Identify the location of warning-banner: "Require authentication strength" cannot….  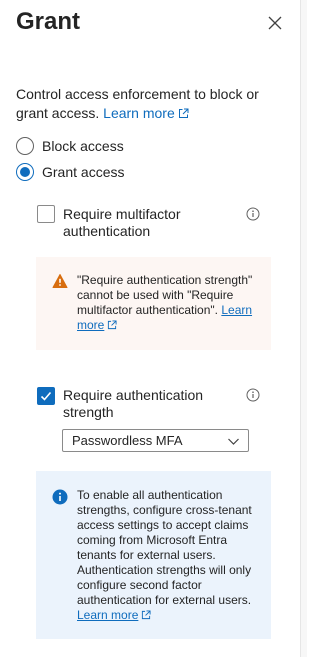
(153, 303).